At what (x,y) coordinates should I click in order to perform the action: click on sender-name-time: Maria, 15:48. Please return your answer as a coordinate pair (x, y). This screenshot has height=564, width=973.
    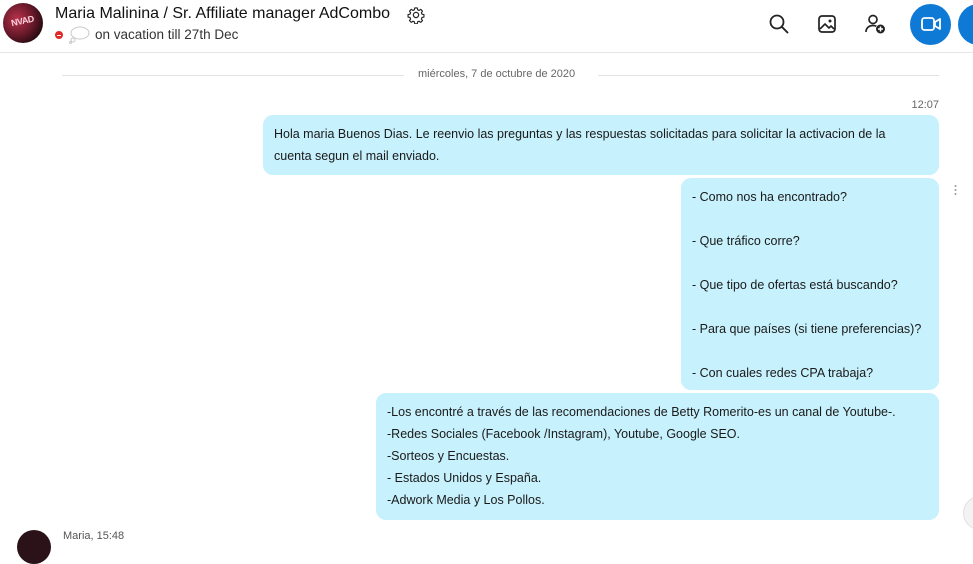
    Looking at the image, I should click on (94, 536).